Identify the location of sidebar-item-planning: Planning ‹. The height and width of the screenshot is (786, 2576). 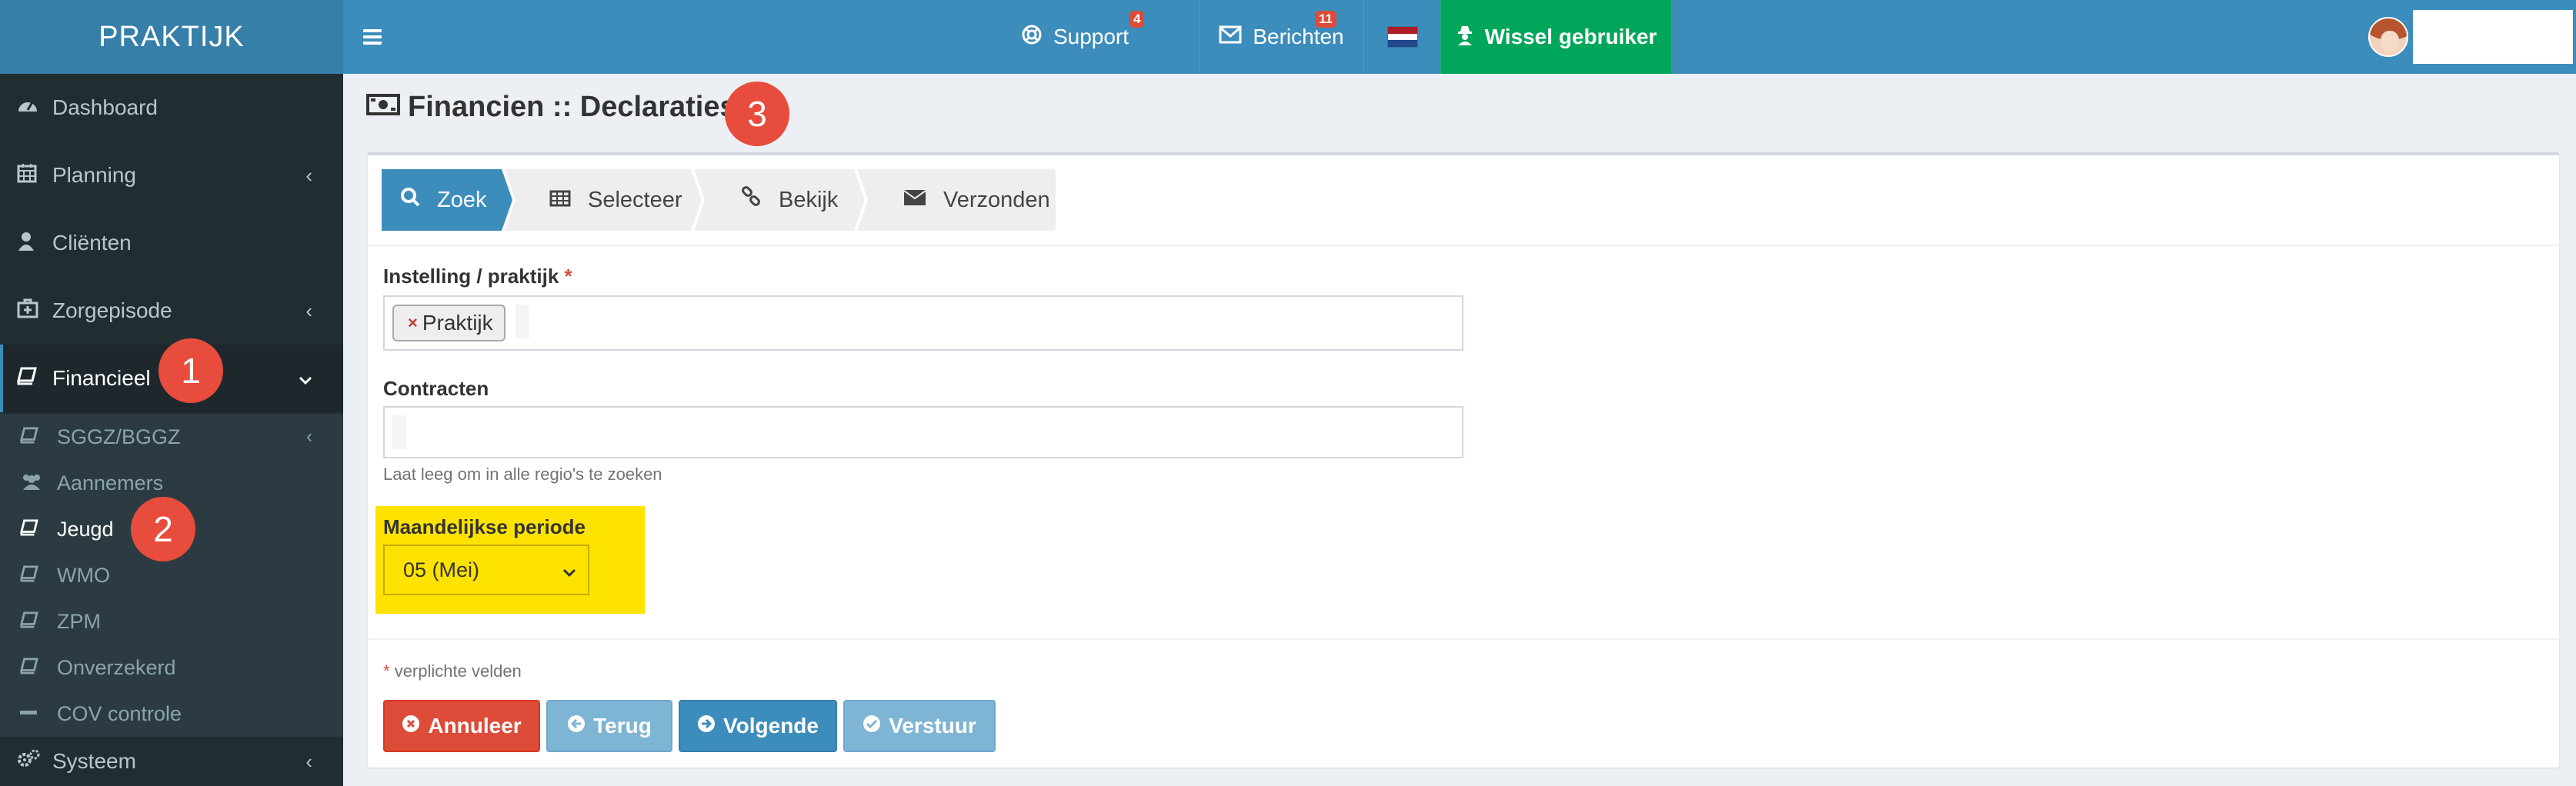
(172, 175).